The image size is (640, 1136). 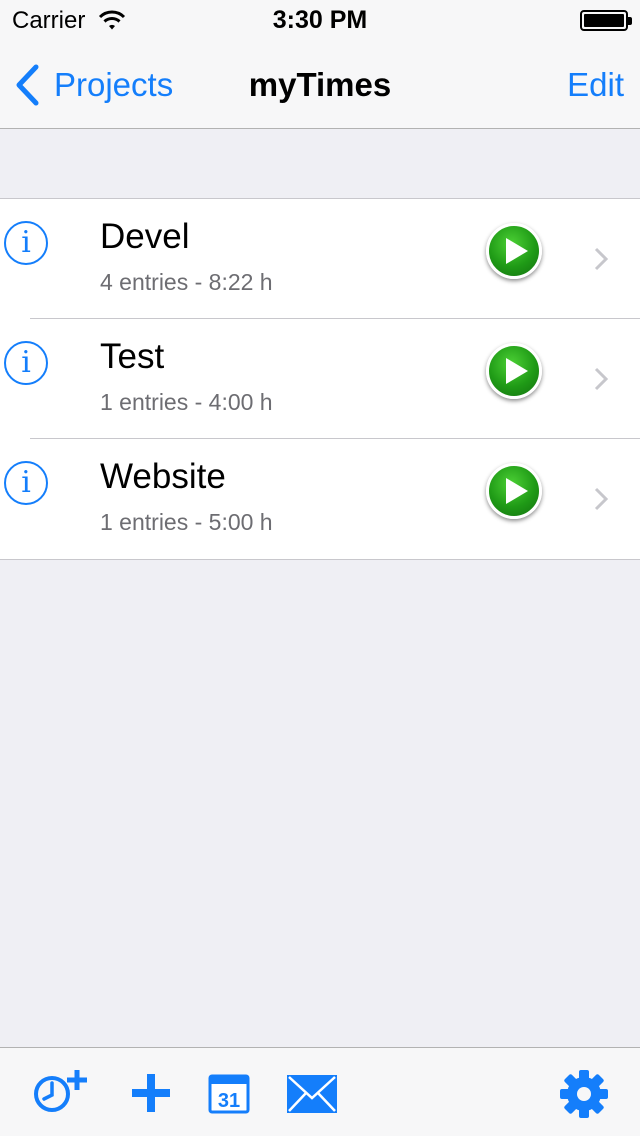 I want to click on settings-button, so click(x=584, y=1094).